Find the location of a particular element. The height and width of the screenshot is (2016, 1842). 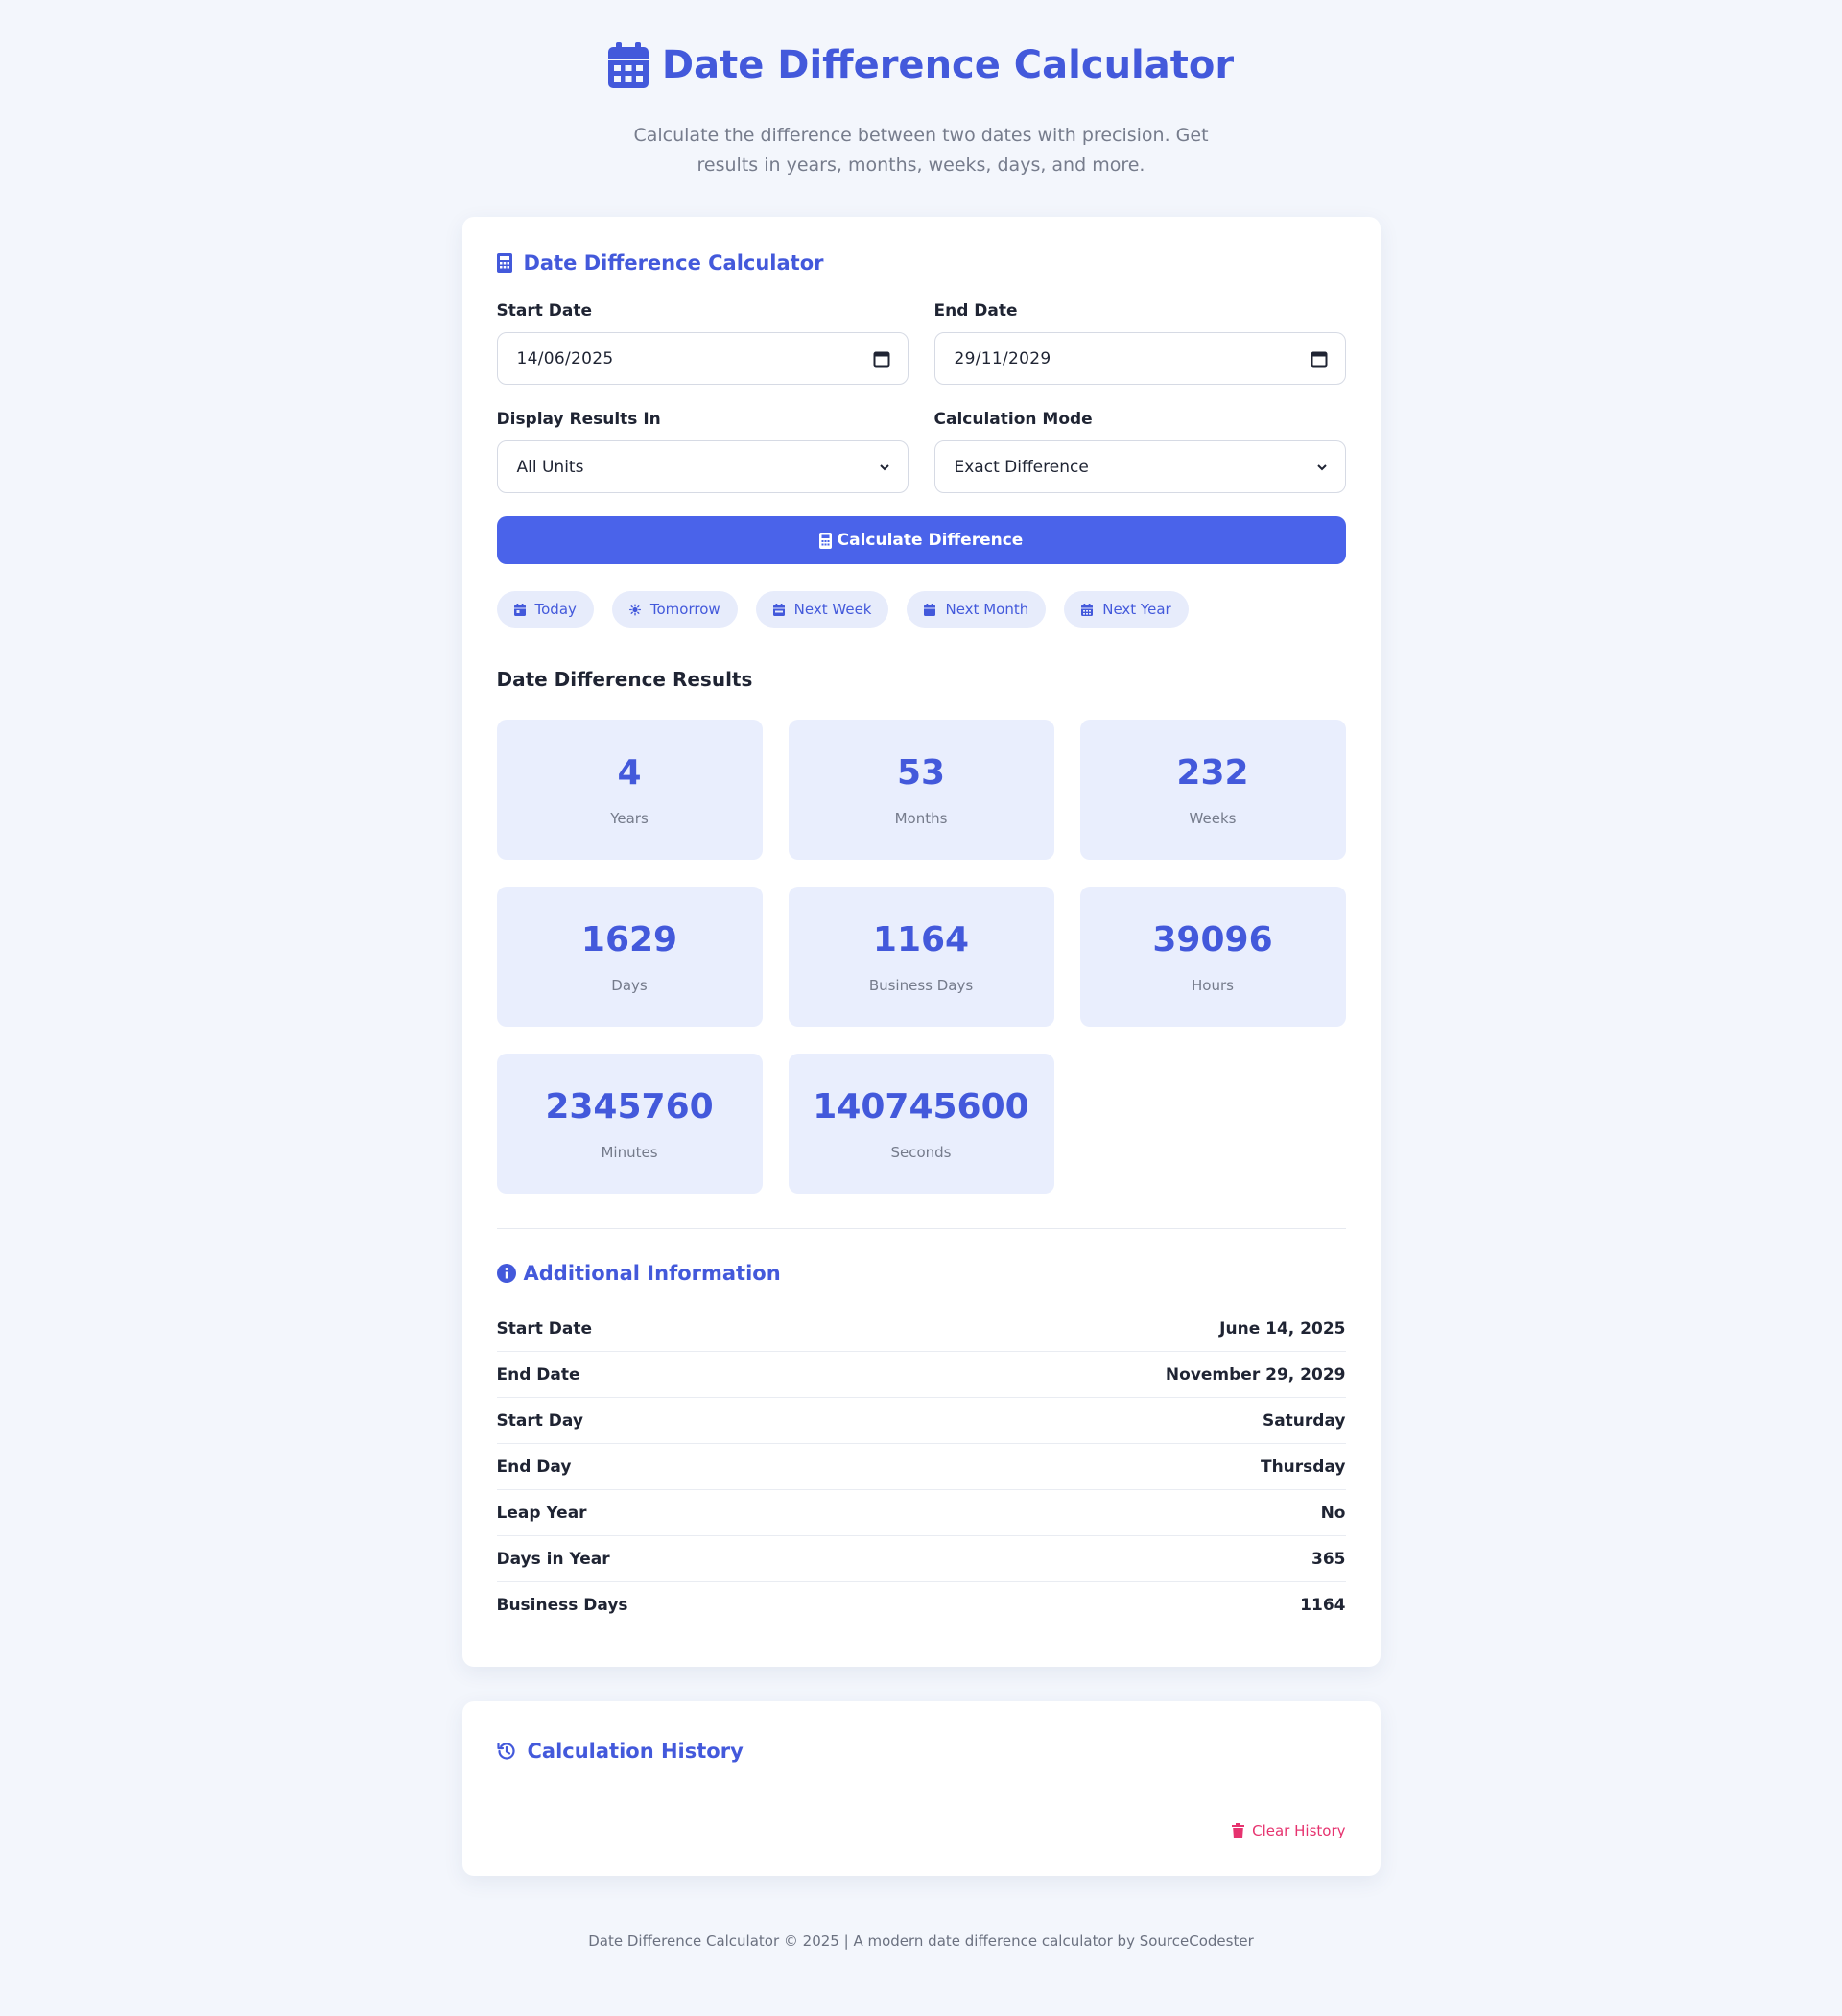

info-row: End Day Thursday is located at coordinates (921, 1467).